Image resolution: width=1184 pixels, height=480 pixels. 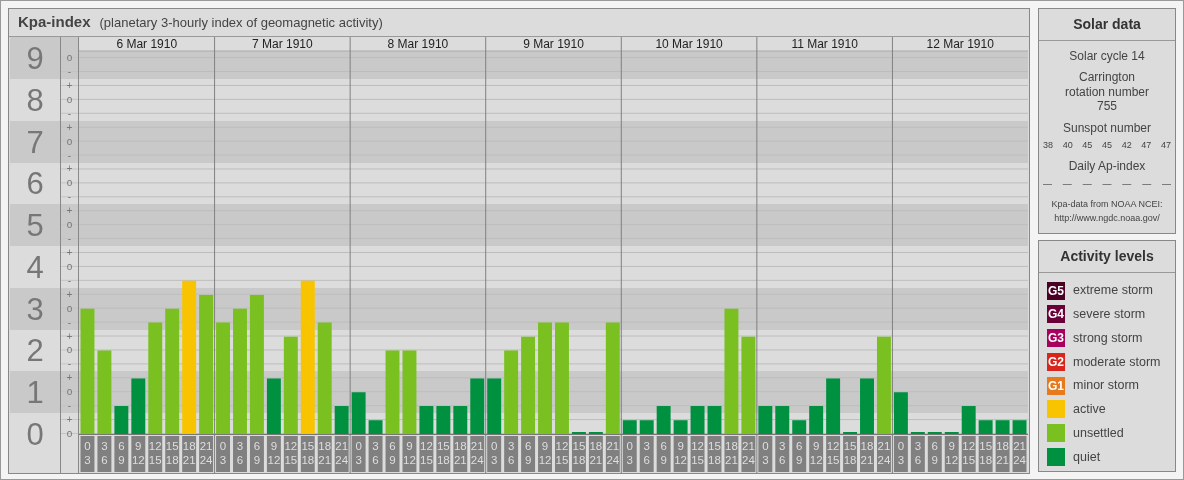 What do you see at coordinates (1087, 457) in the screenshot?
I see `level-label: quiet` at bounding box center [1087, 457].